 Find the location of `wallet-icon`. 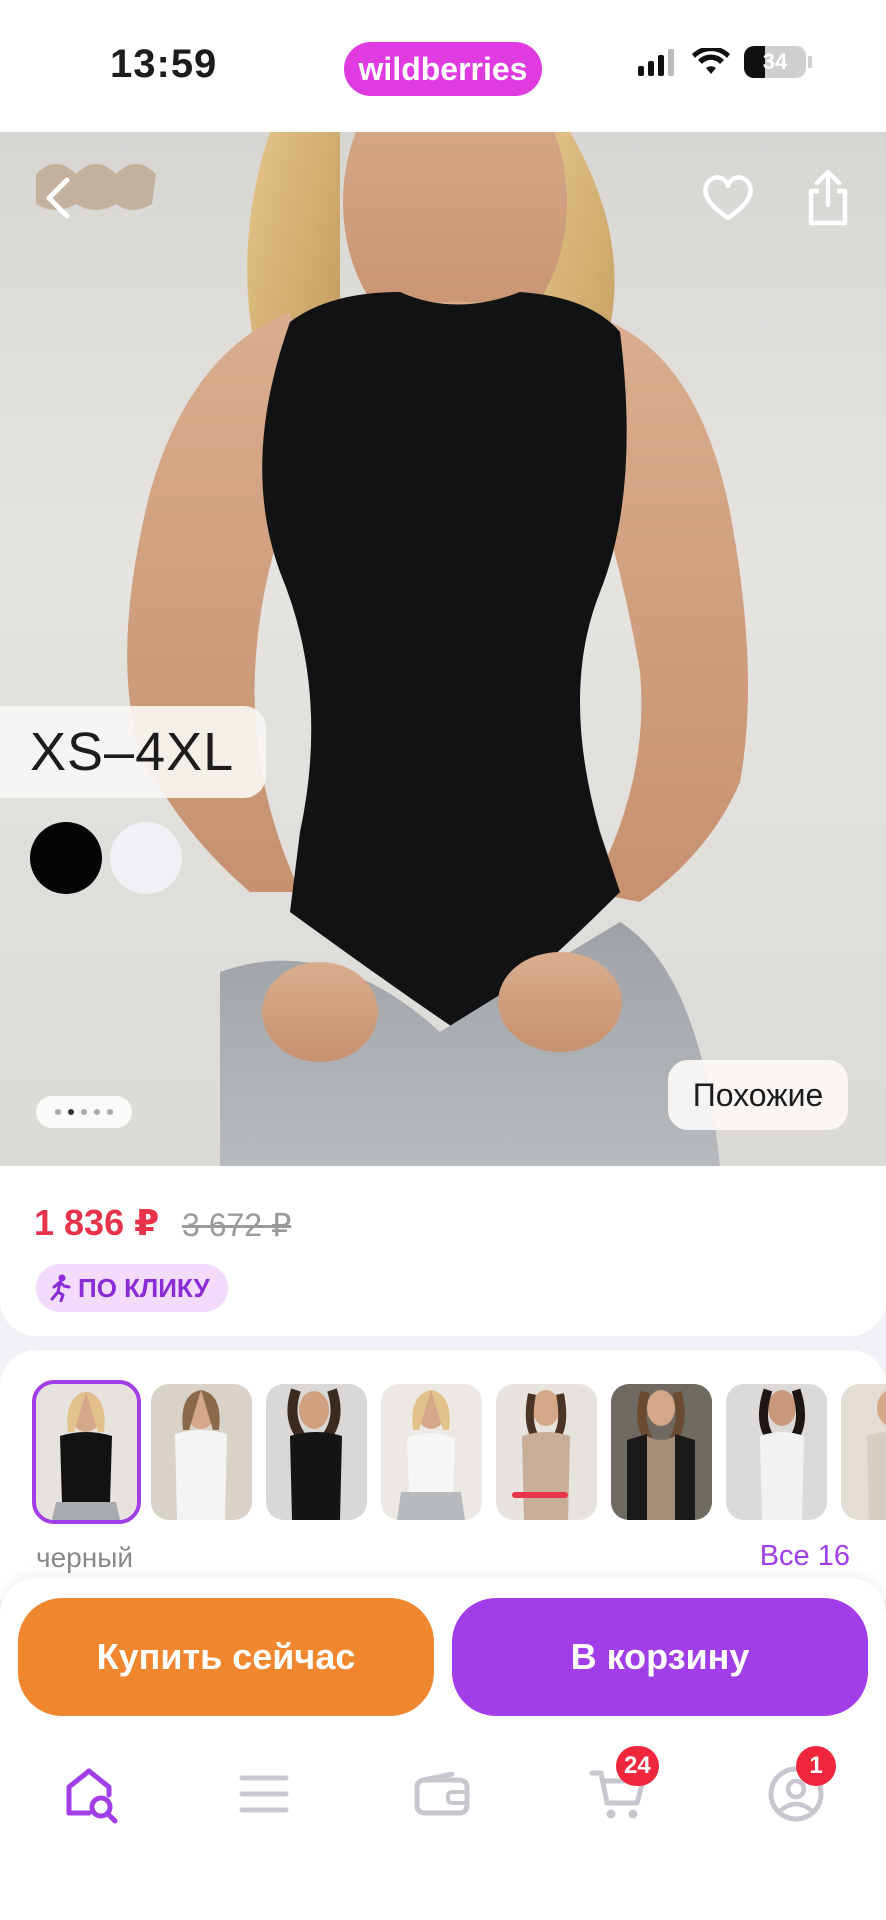

wallet-icon is located at coordinates (442, 1794).